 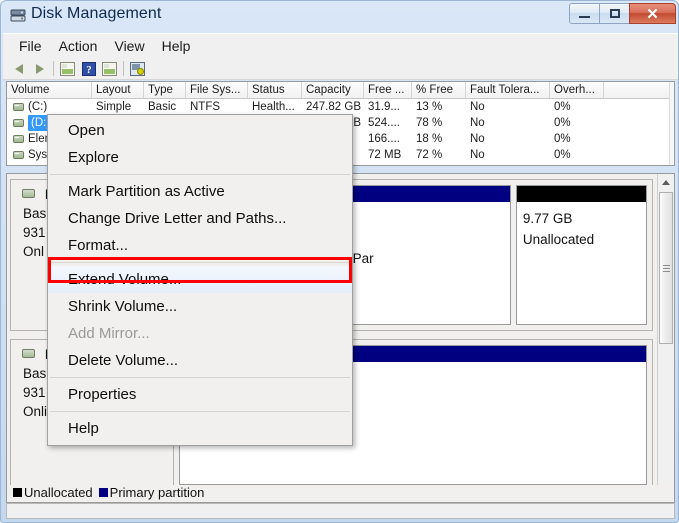 I want to click on help-button: ?, so click(x=88, y=68).